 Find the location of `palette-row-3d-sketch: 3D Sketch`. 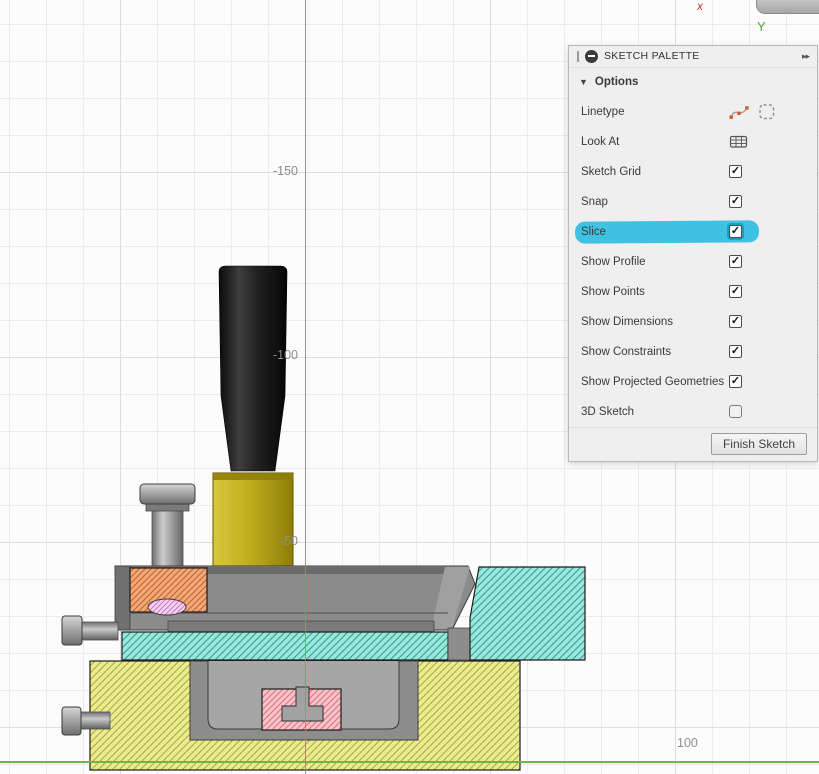

palette-row-3d-sketch: 3D Sketch is located at coordinates (693, 412).